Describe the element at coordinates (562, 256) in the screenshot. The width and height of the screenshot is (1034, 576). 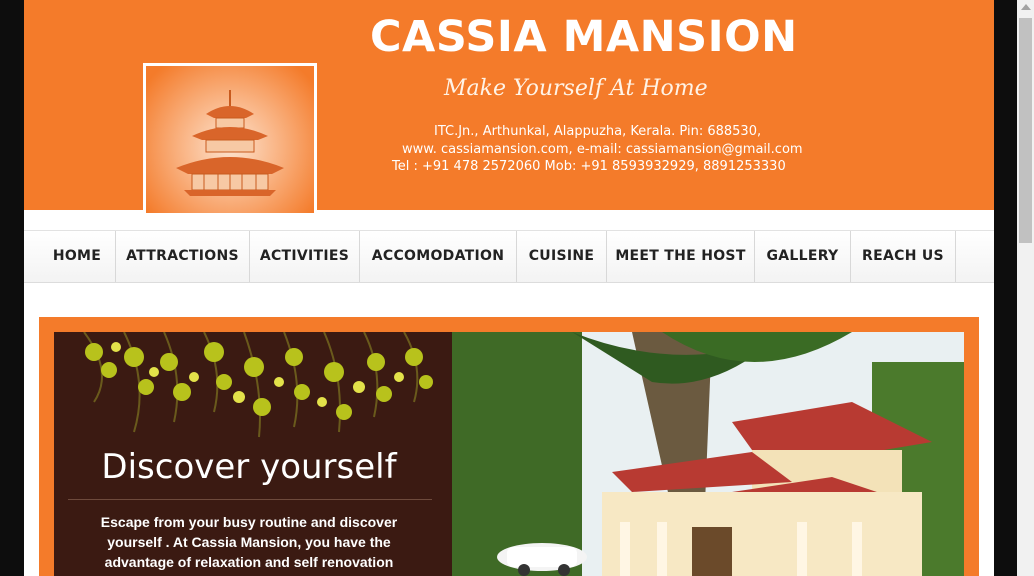
I see `nav-item-cuisine: CUISINE` at that location.